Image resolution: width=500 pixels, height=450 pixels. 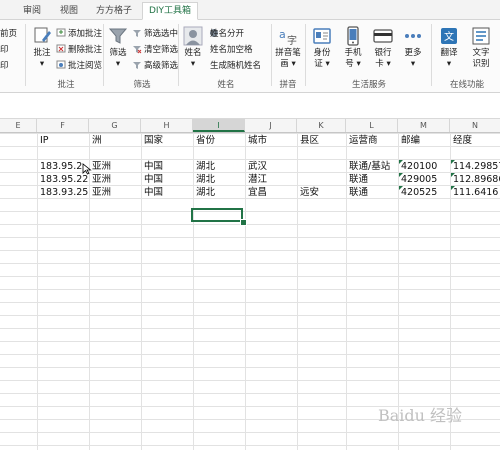 What do you see at coordinates (161, 49) in the screenshot?
I see `clear-filter-button: 清空筛选` at bounding box center [161, 49].